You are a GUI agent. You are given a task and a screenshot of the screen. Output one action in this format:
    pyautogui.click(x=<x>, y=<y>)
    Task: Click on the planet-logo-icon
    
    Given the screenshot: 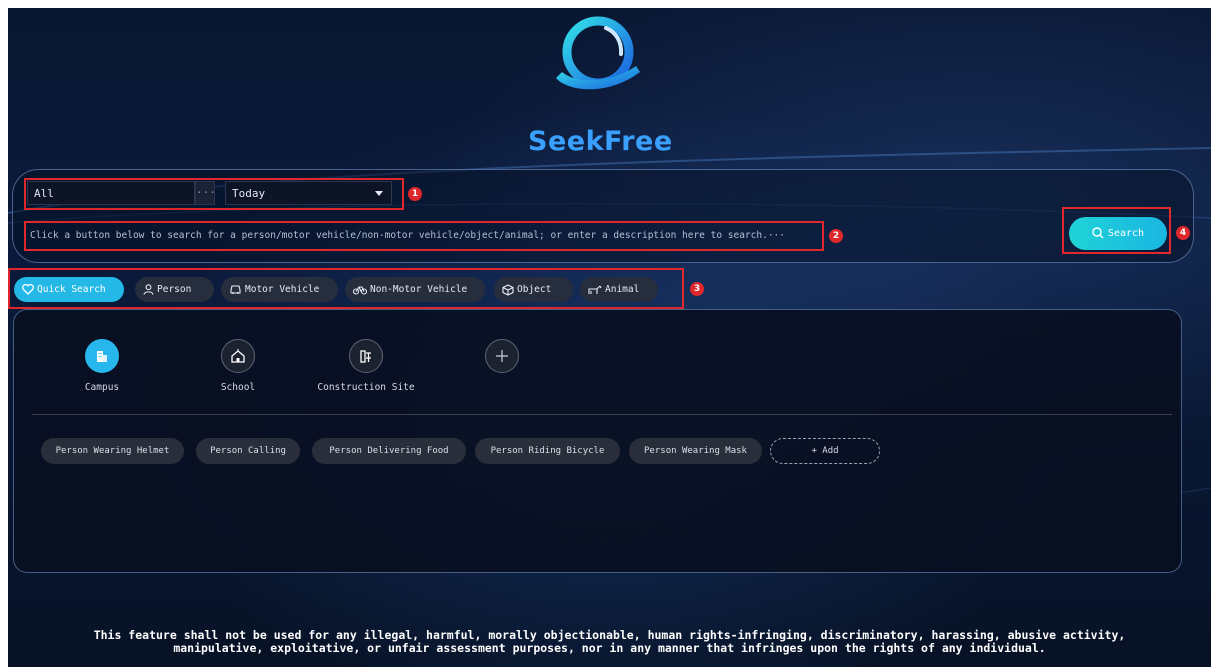 What is the action you would take?
    pyautogui.click(x=598, y=53)
    